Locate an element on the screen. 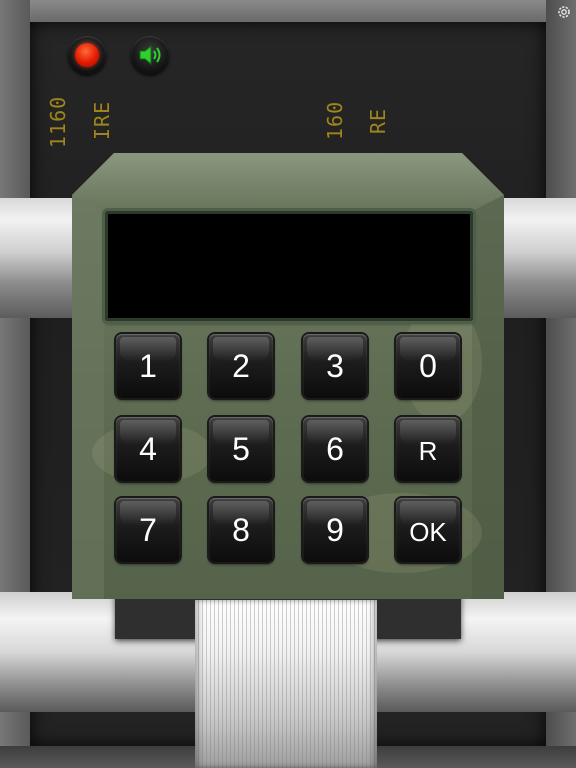 The image size is (576, 768). key-ok: OK is located at coordinates (428, 530).